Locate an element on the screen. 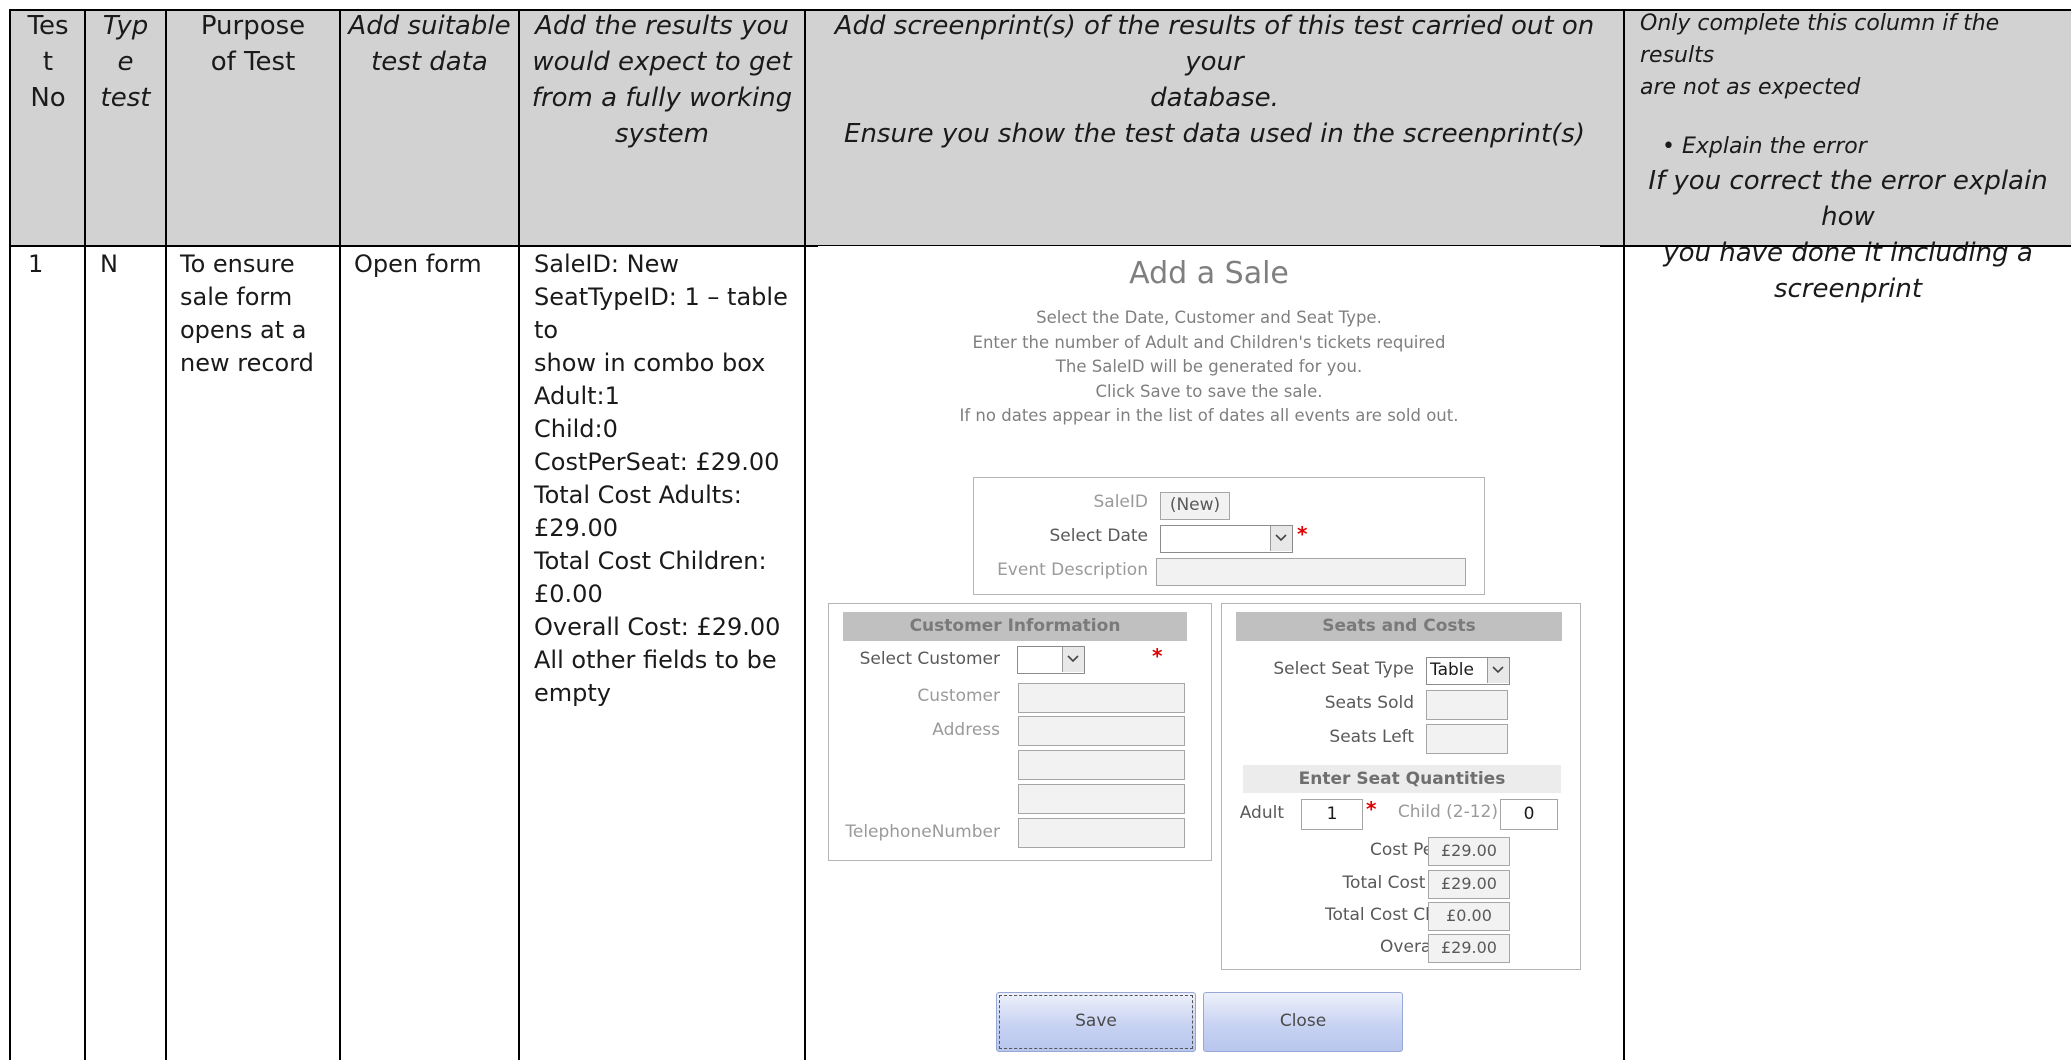 This screenshot has height=1060, width=2071. seats-left-label: Seats Left is located at coordinates (1371, 737).